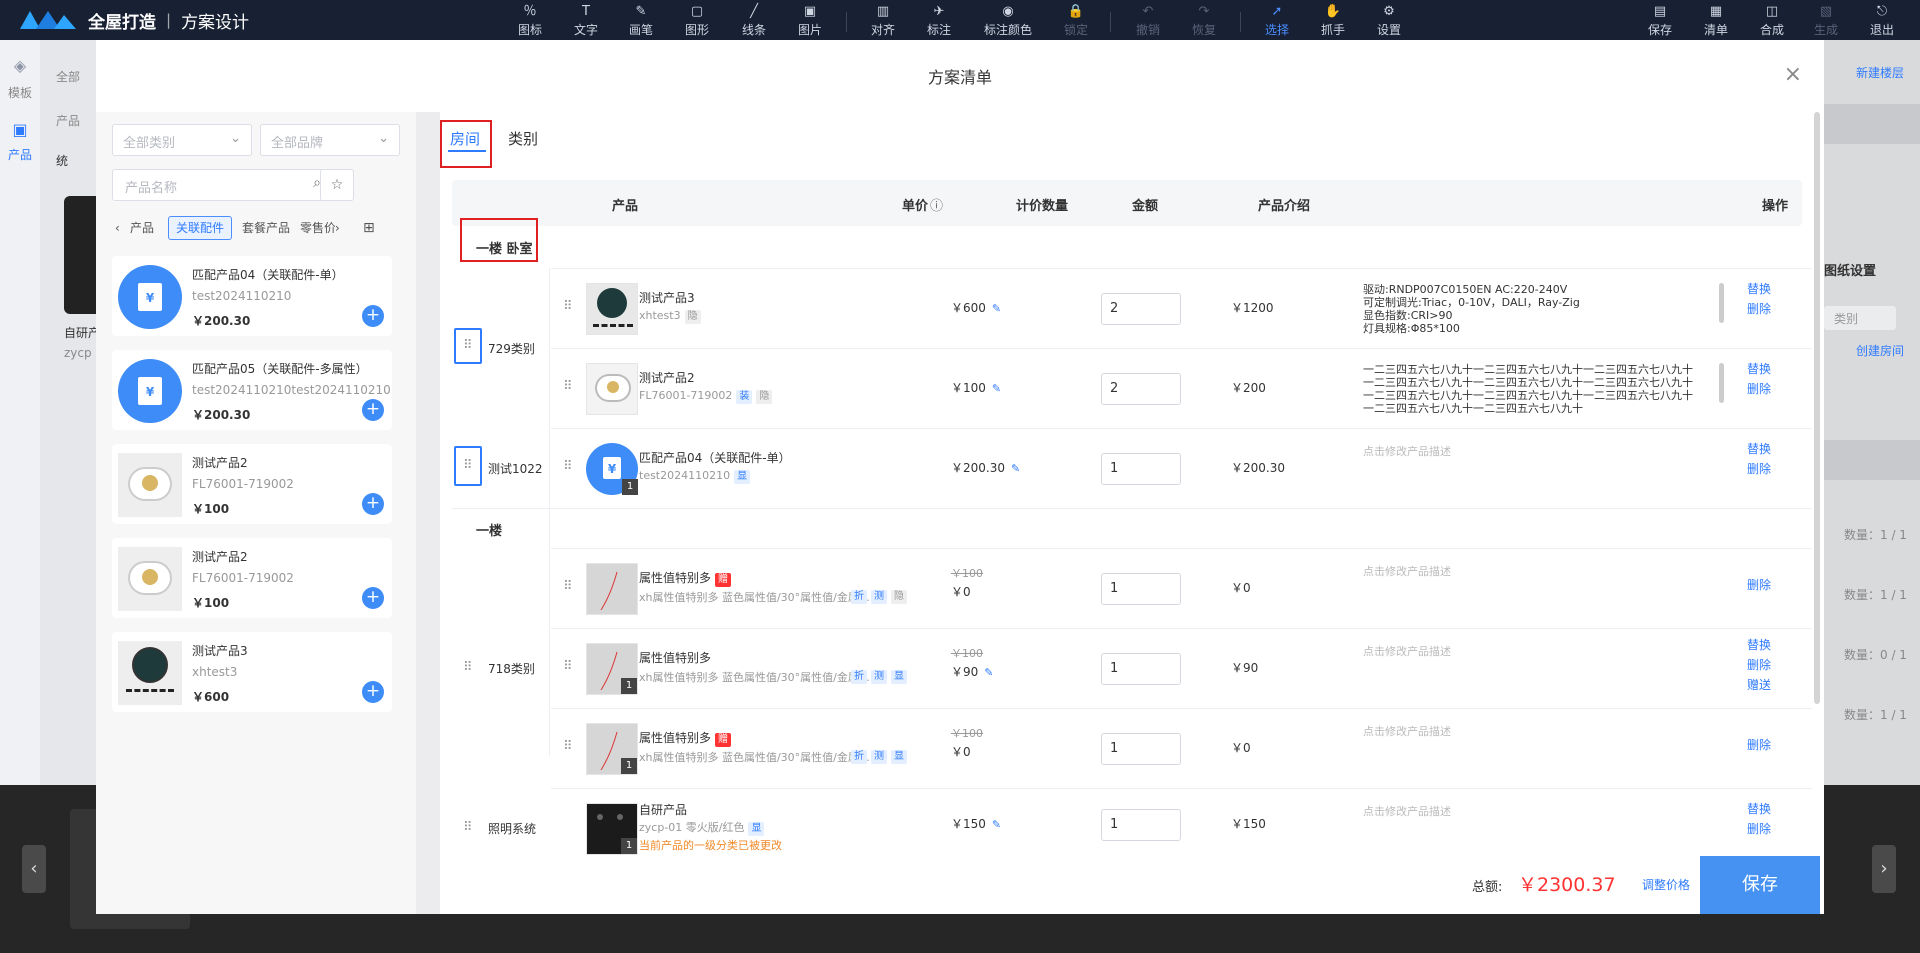 The height and width of the screenshot is (953, 1920). Describe the element at coordinates (200, 228) in the screenshot. I see `tab-accessories: 关联配件` at that location.